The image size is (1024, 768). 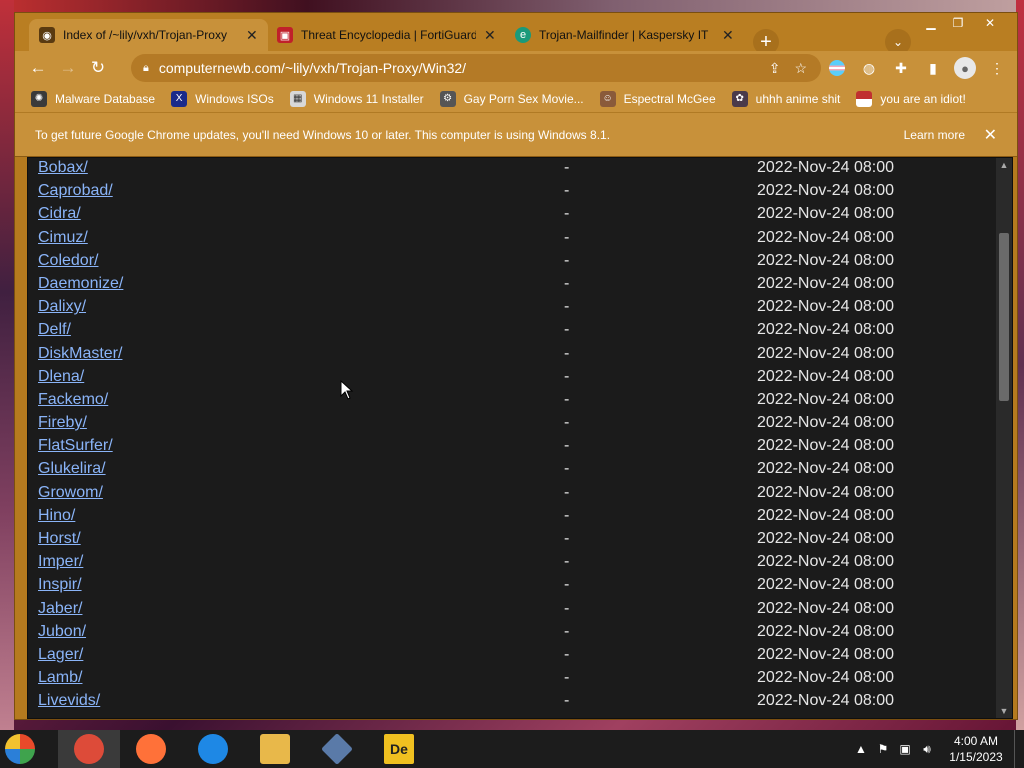 I want to click on x-icon: X, so click(x=179, y=98).